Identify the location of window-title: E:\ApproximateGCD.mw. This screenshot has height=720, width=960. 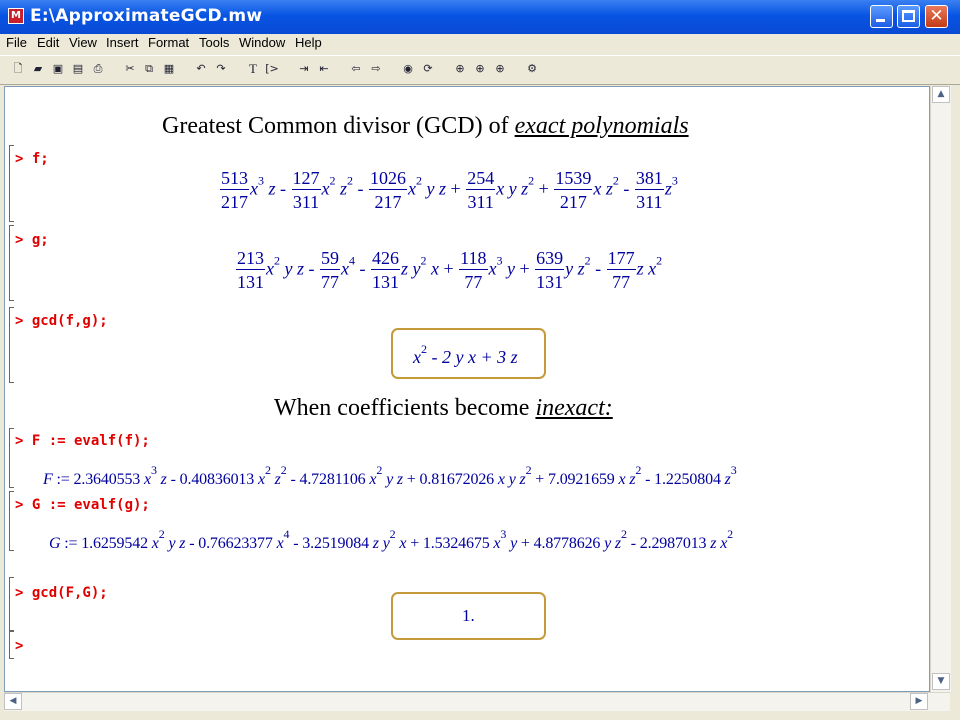
(146, 16).